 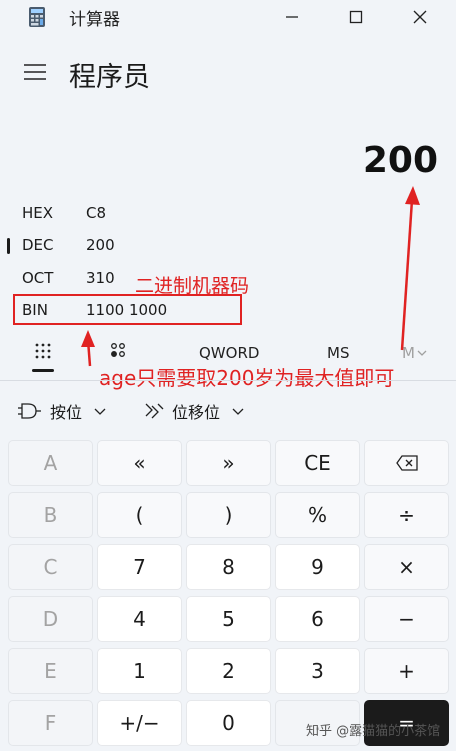 What do you see at coordinates (228, 515) in the screenshot?
I see `key-close-paren: )` at bounding box center [228, 515].